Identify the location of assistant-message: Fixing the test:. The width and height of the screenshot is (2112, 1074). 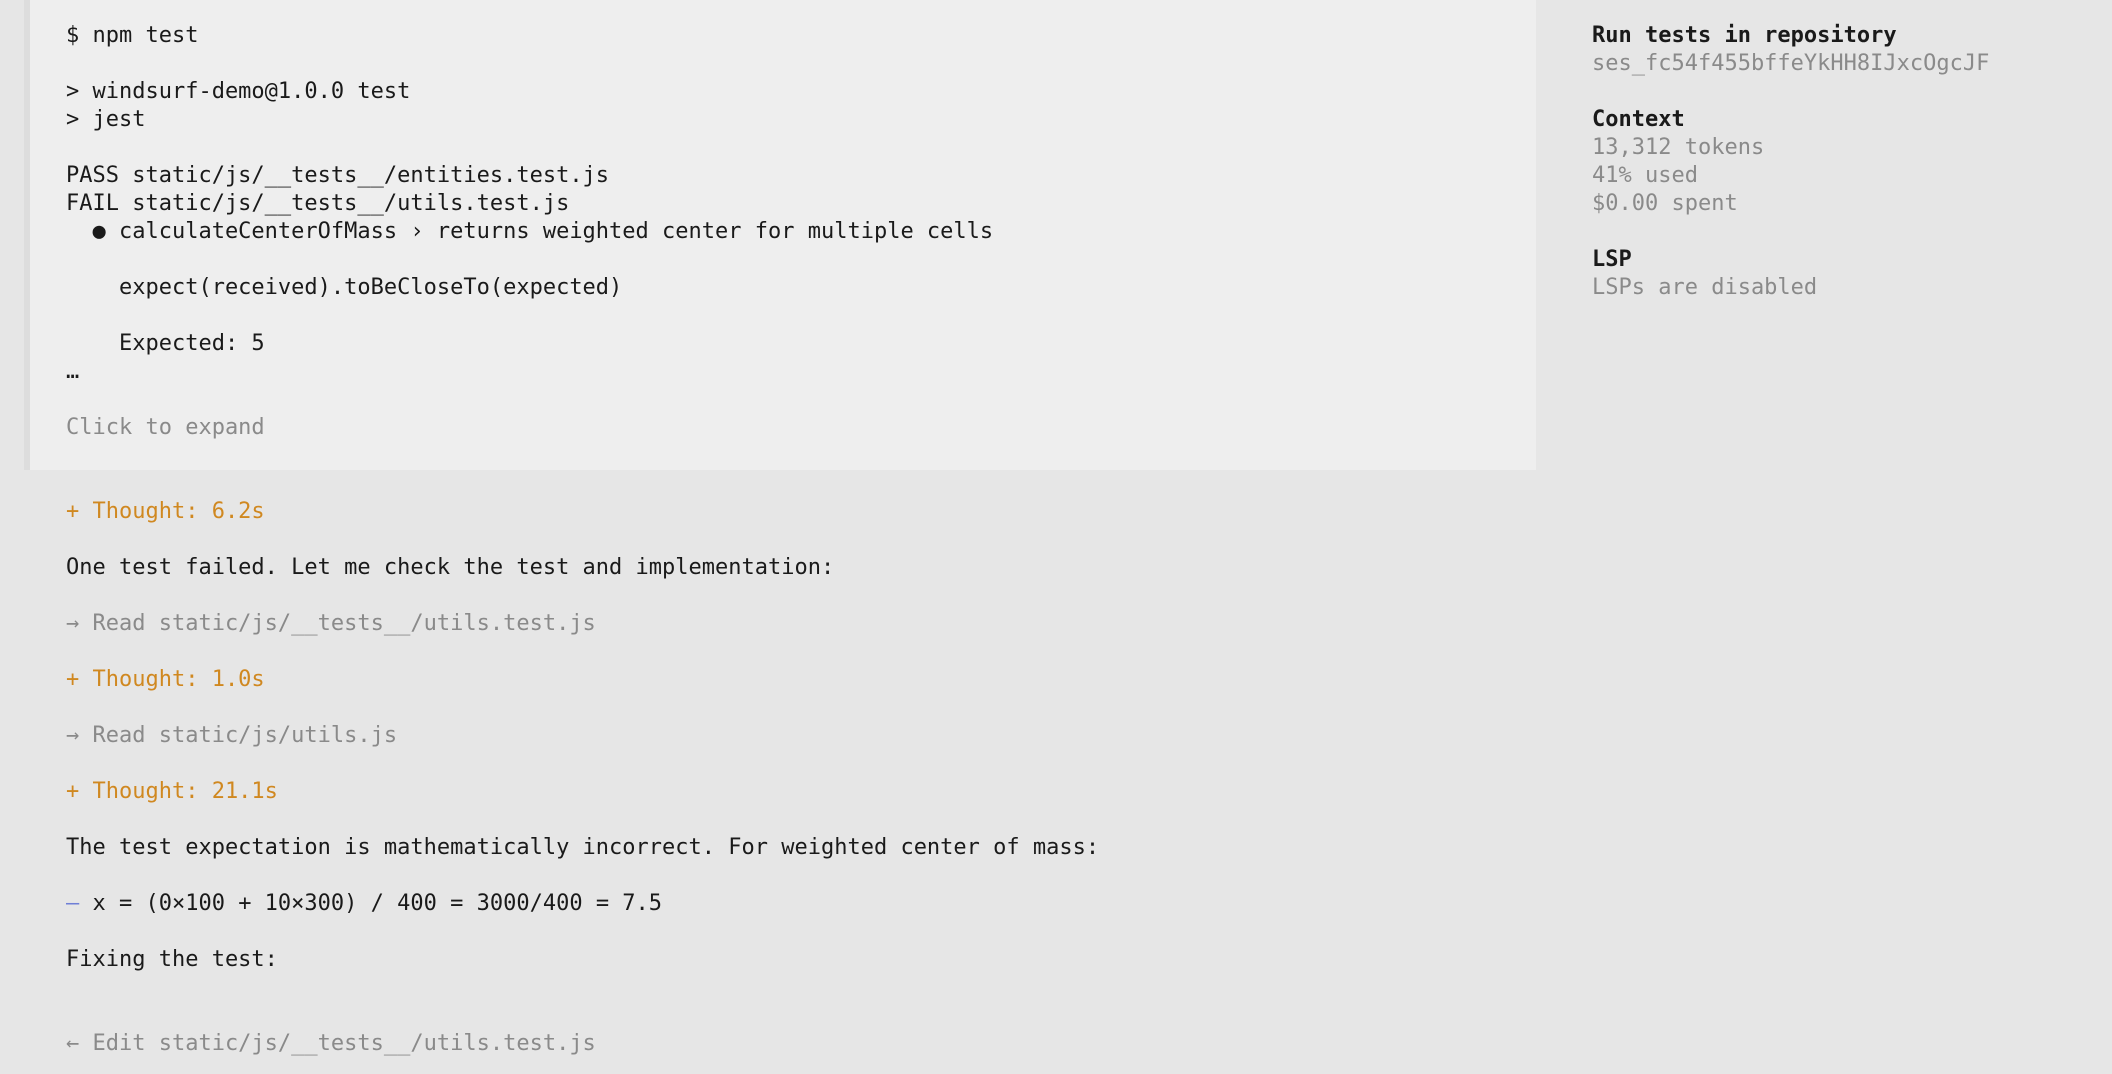
(172, 959).